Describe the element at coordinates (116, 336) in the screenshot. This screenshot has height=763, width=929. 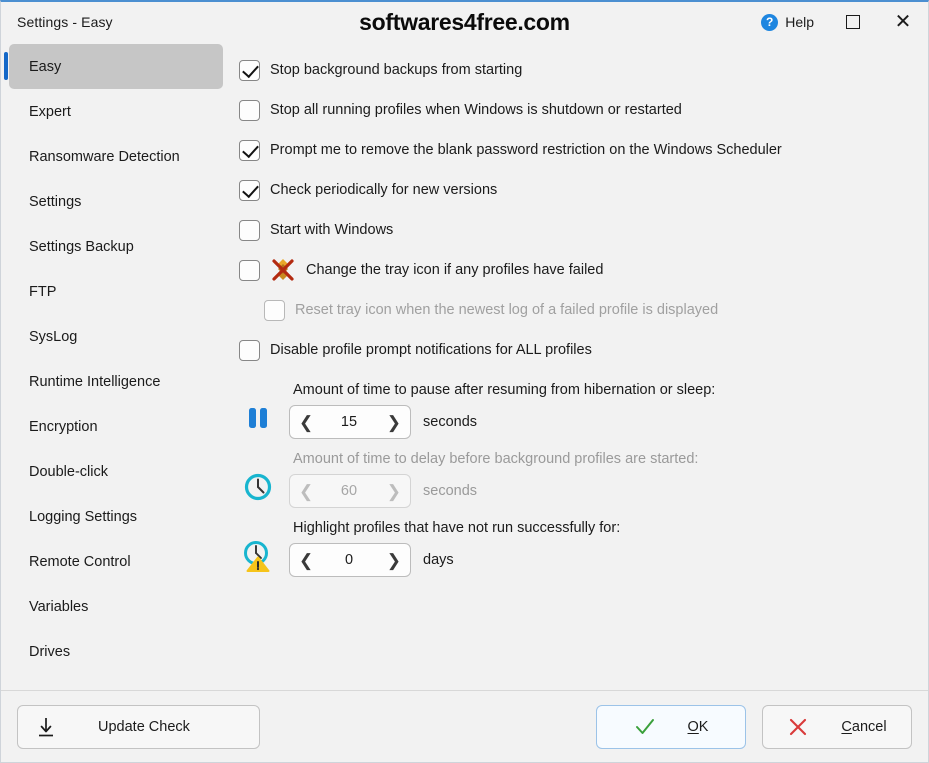
I see `sidebar-item-syslog: SysLog` at that location.